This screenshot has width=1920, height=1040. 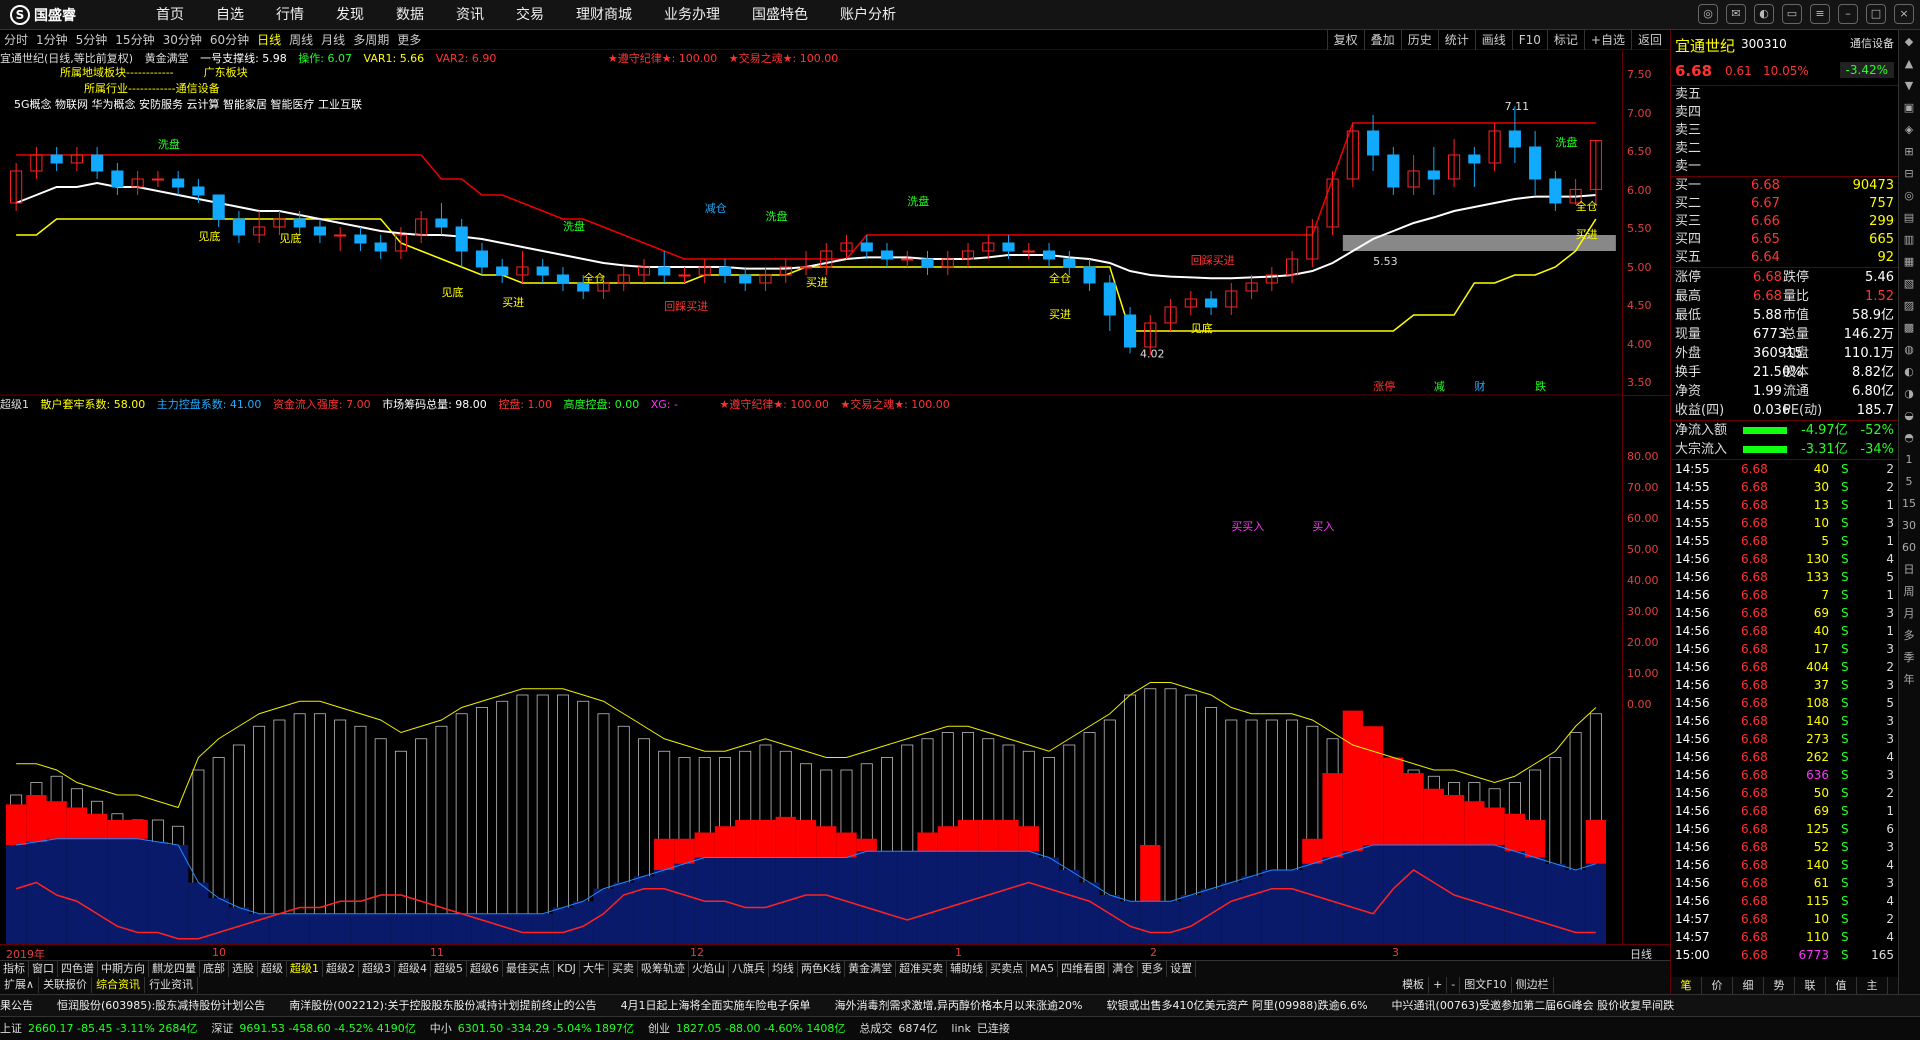 What do you see at coordinates (66, 985) in the screenshot?
I see `info-tab: 关联报价` at bounding box center [66, 985].